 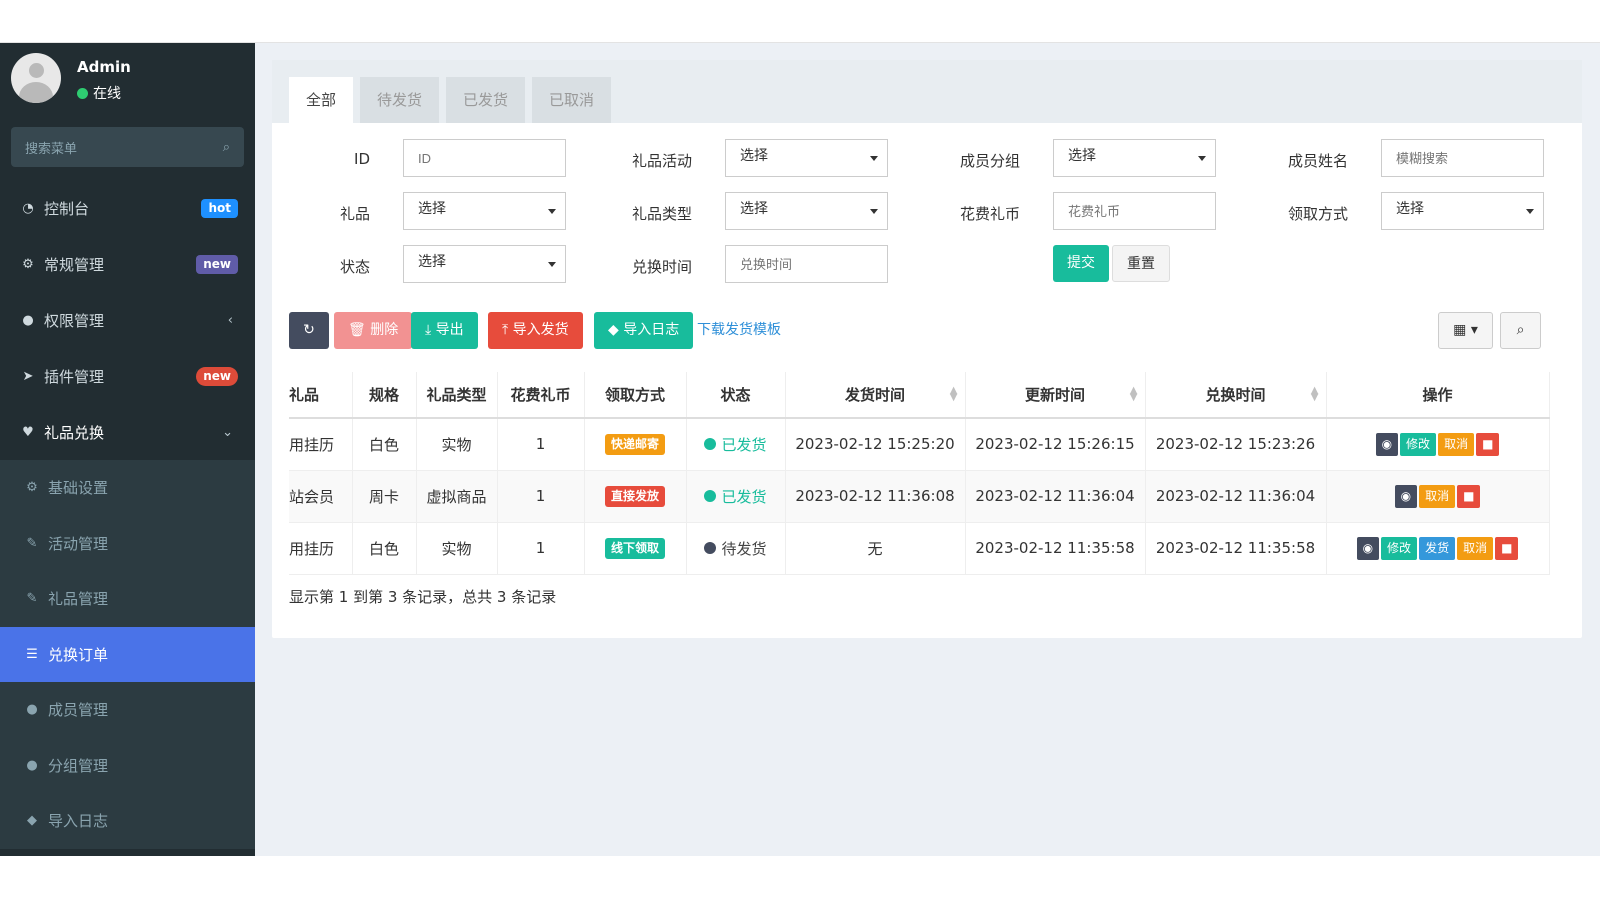 What do you see at coordinates (507, 330) in the screenshot?
I see `upload-icon: ⤒` at bounding box center [507, 330].